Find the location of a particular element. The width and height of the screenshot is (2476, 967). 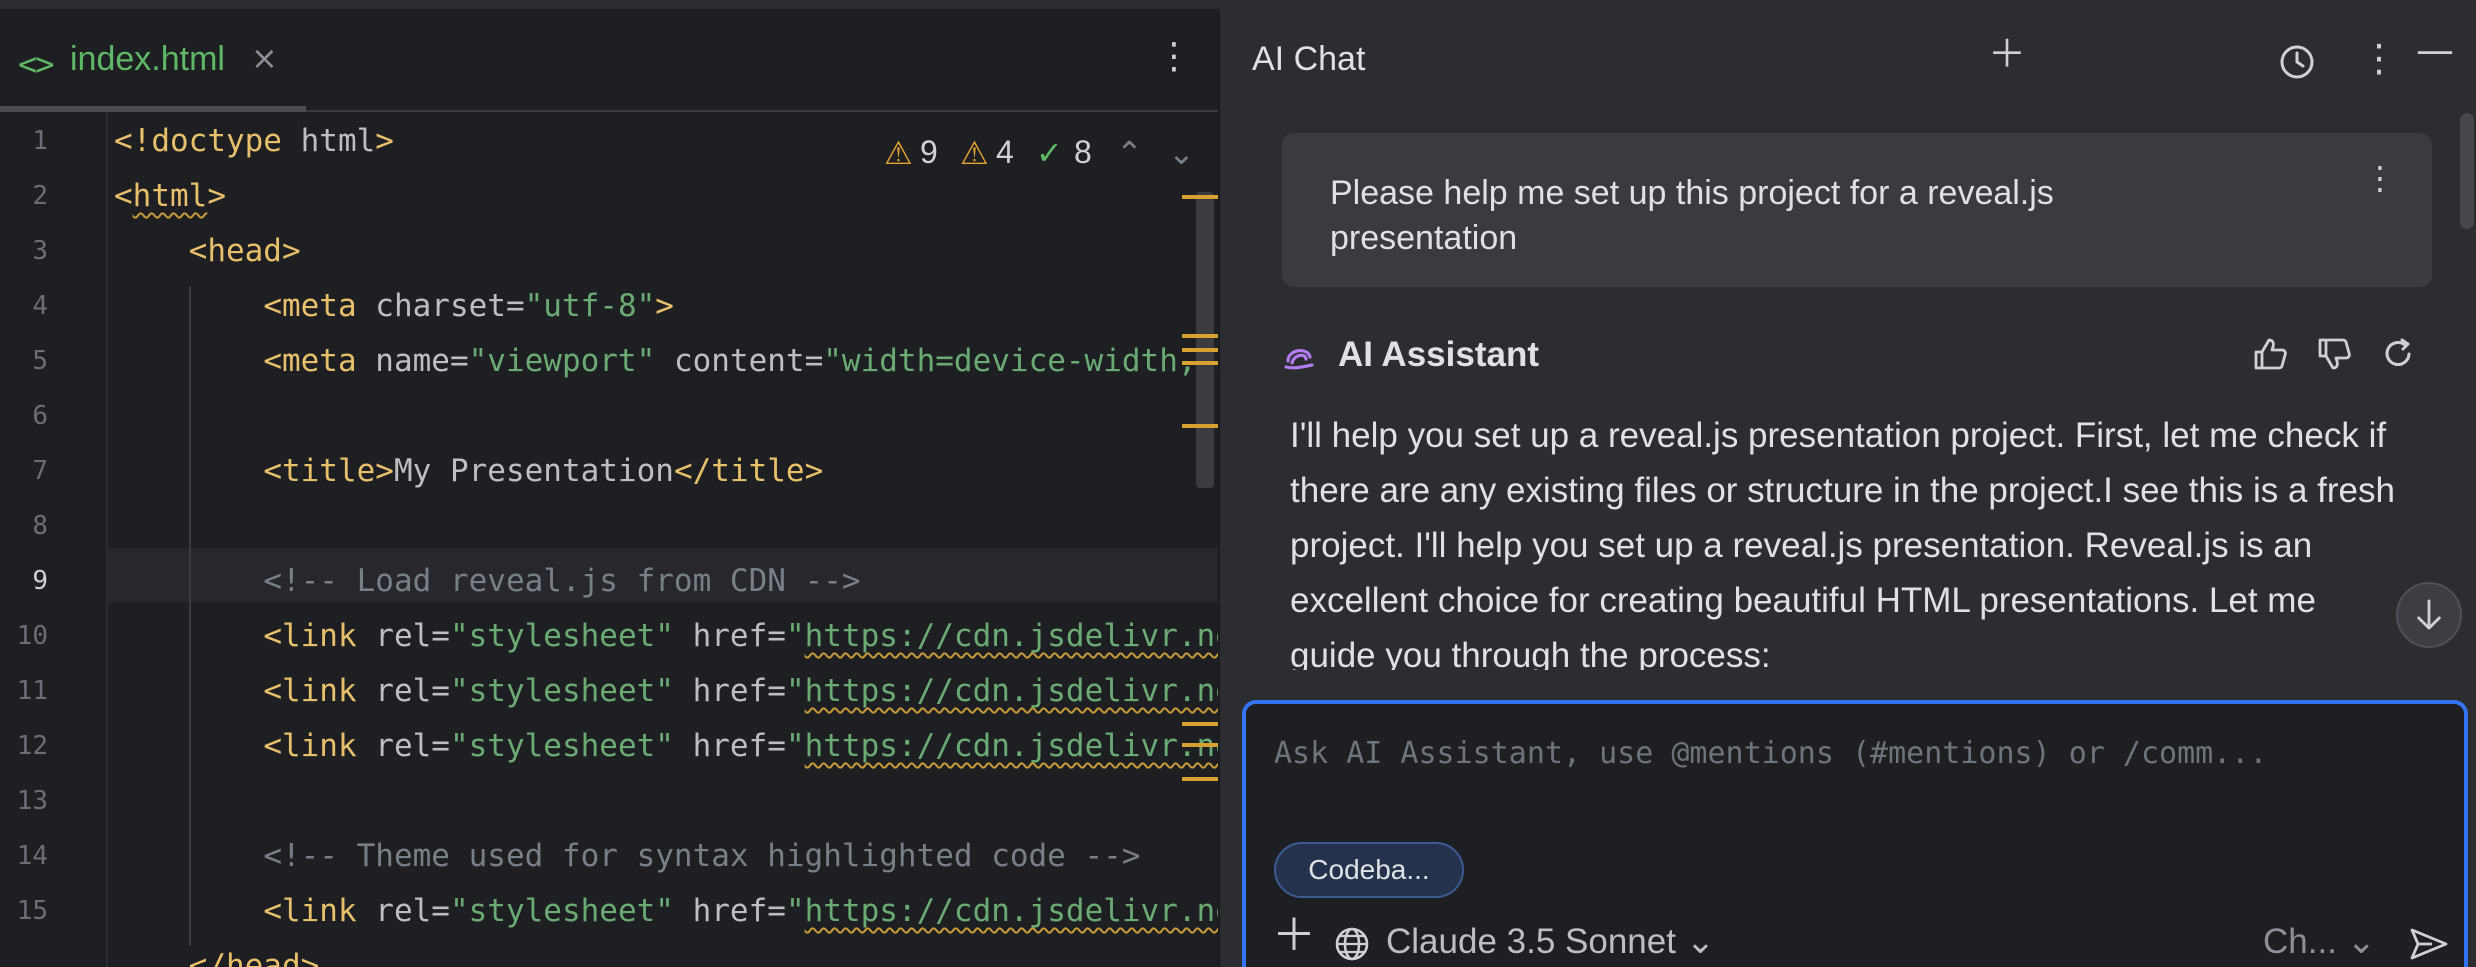

code-line: <meta charset="utf-8"> is located at coordinates (394, 306).